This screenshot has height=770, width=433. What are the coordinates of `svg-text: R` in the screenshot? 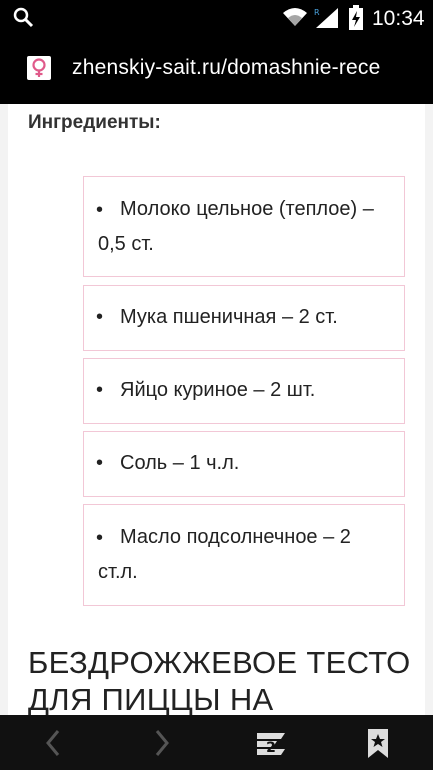 It's located at (317, 12).